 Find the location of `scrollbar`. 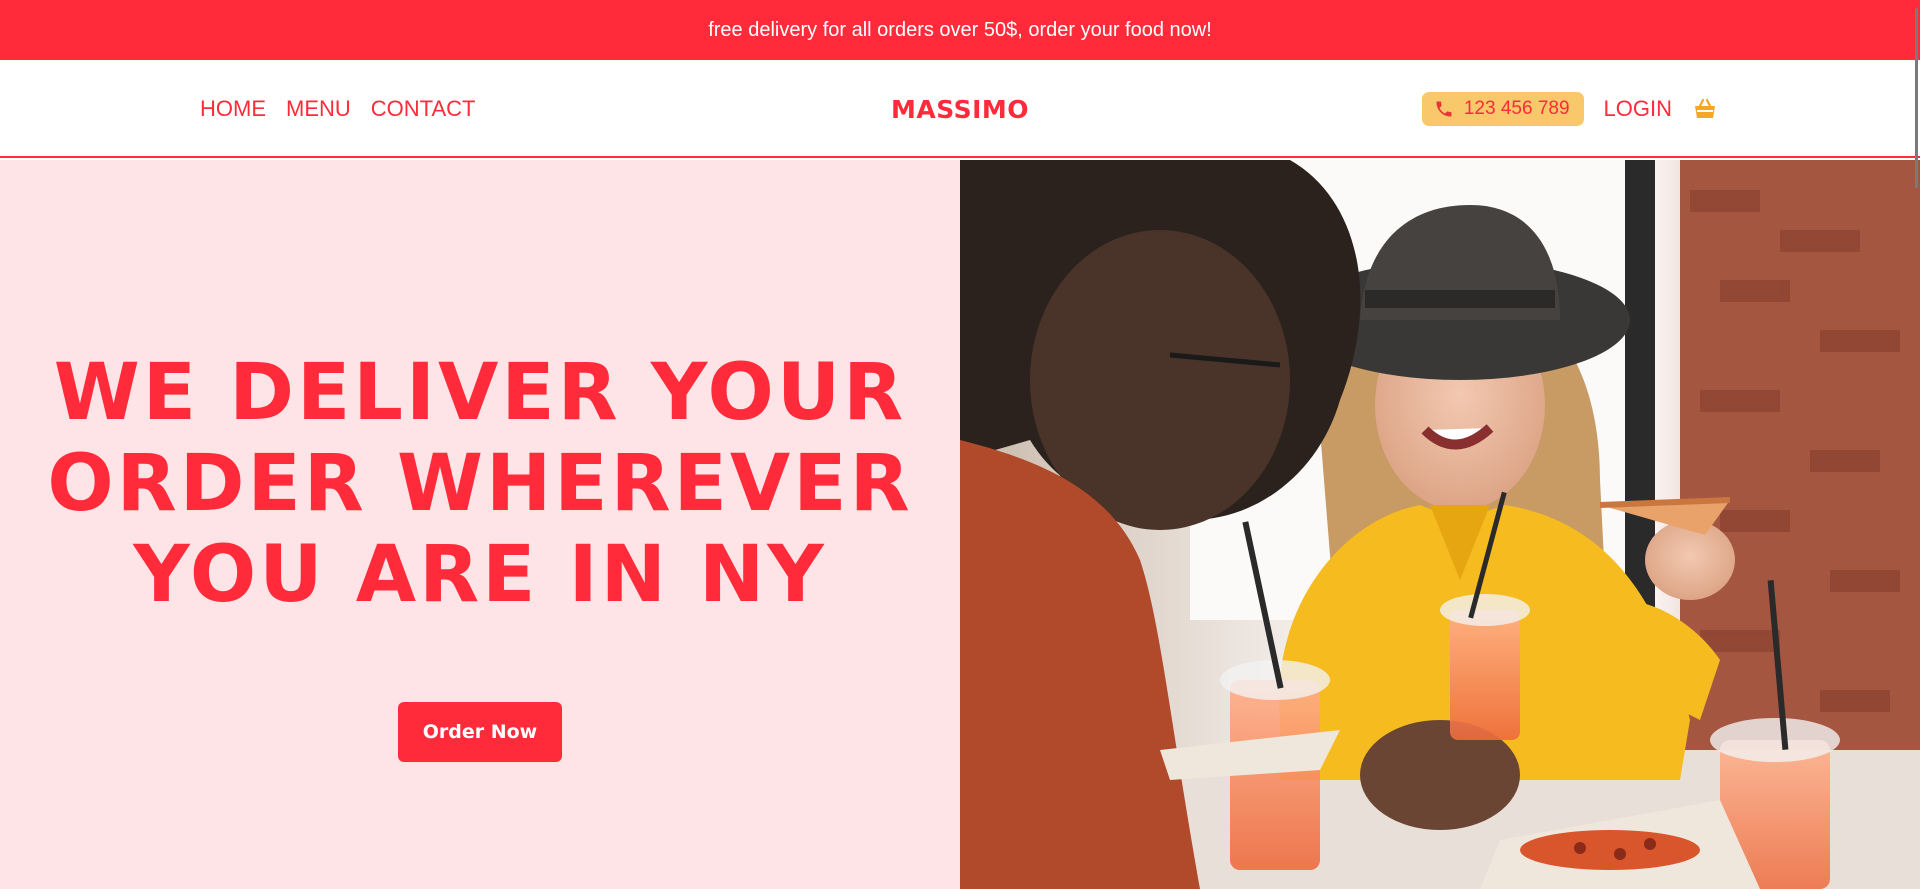

scrollbar is located at coordinates (1916, 444).